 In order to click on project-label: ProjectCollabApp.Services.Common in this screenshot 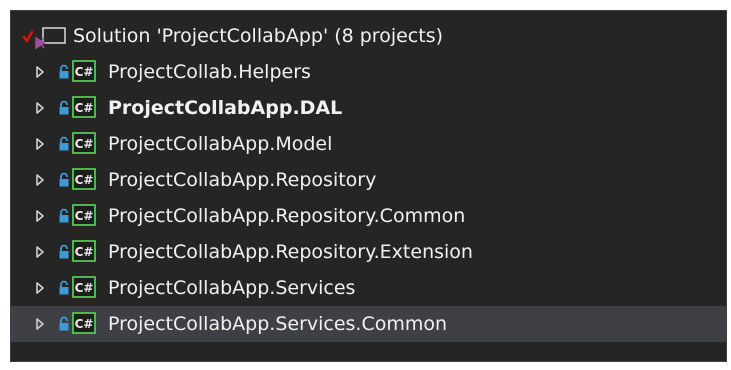, I will do `click(278, 324)`.